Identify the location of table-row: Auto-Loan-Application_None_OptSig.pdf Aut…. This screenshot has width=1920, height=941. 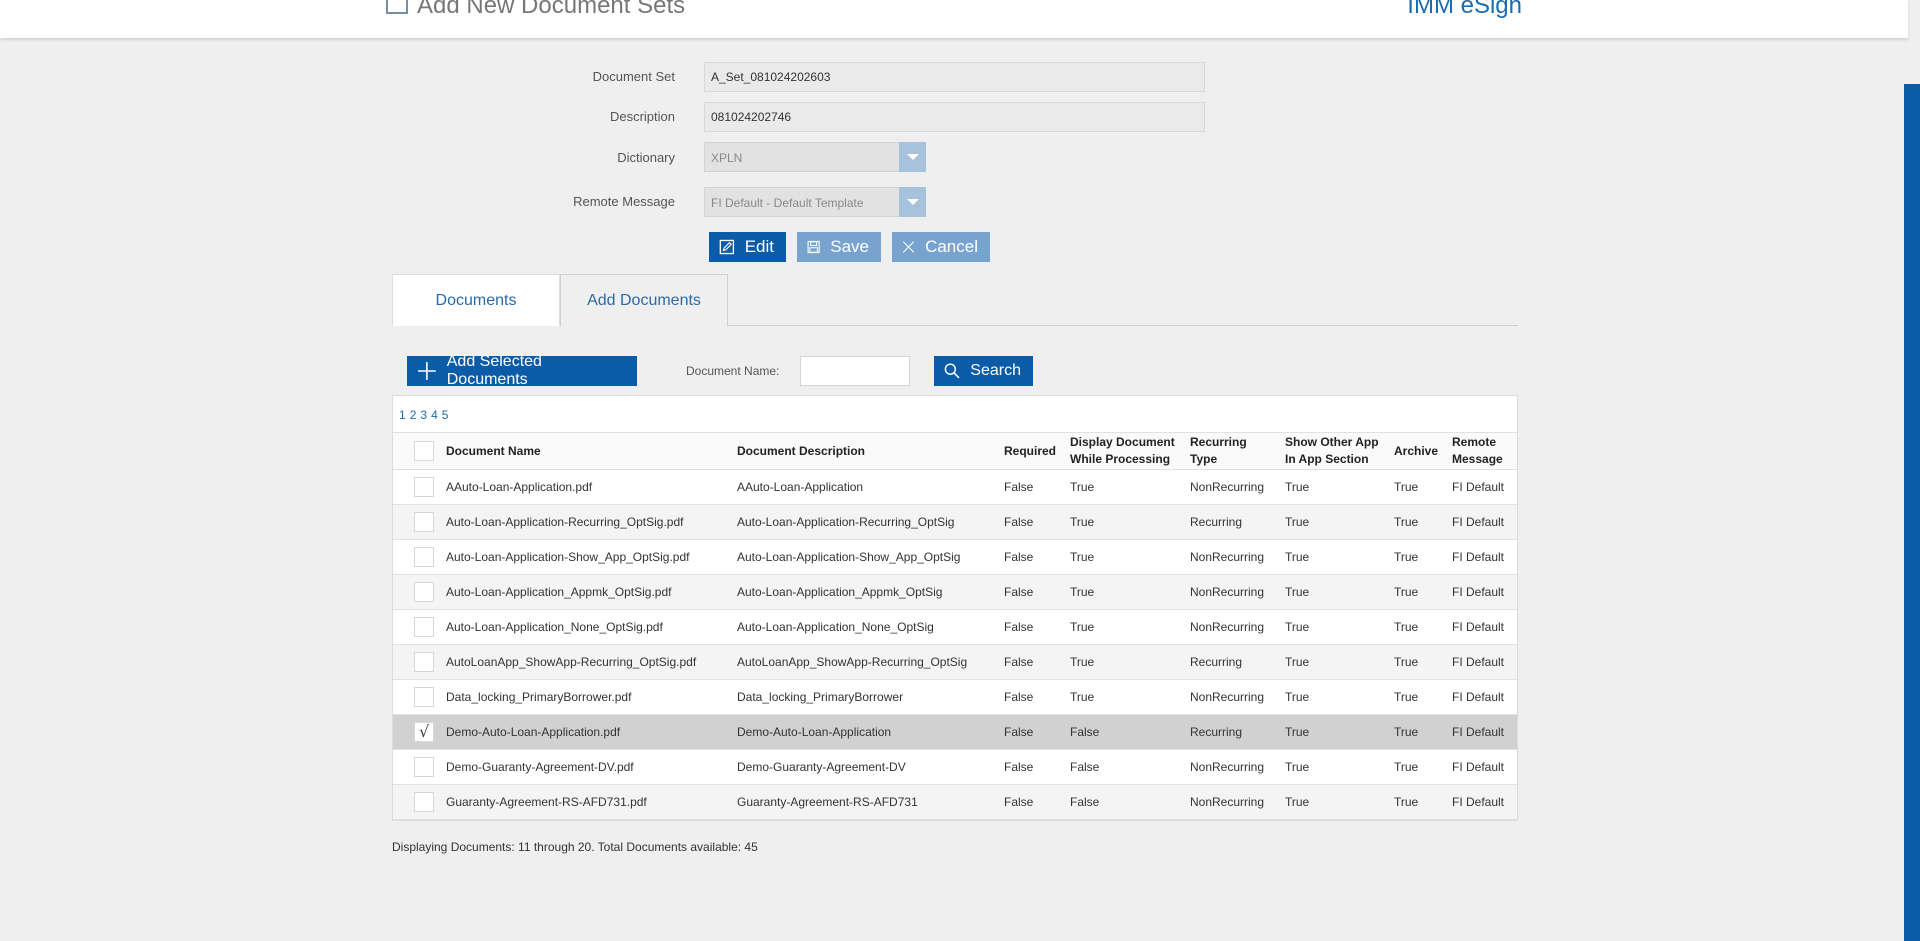
(955, 627).